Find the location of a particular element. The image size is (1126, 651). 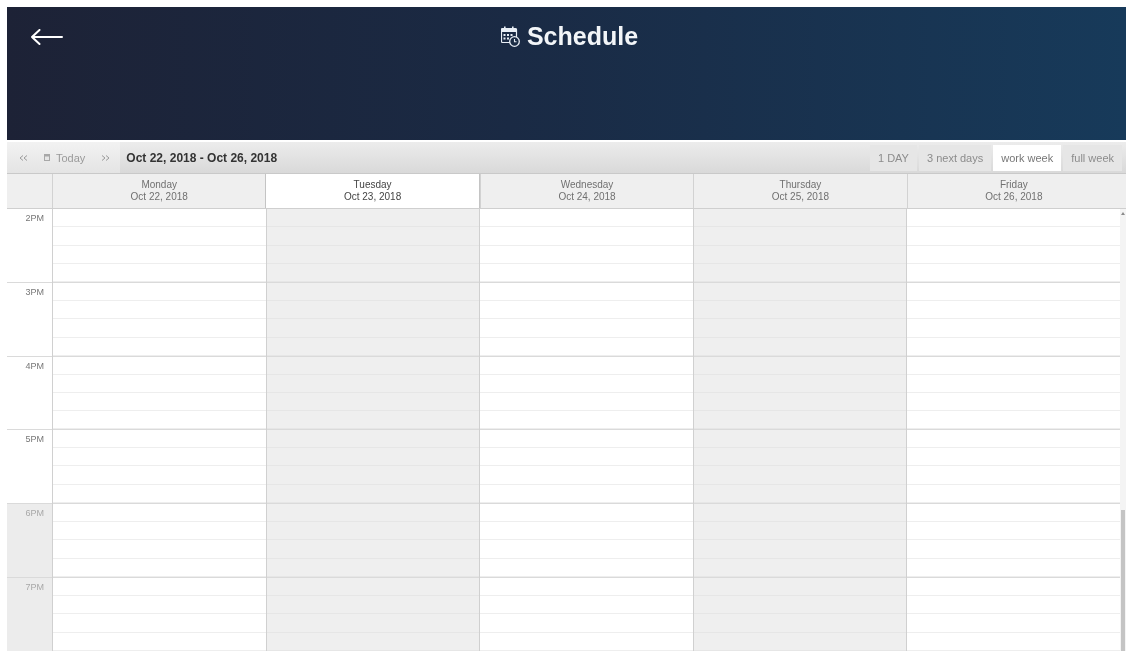

day-date: Oct 22, 2018 is located at coordinates (159, 197).